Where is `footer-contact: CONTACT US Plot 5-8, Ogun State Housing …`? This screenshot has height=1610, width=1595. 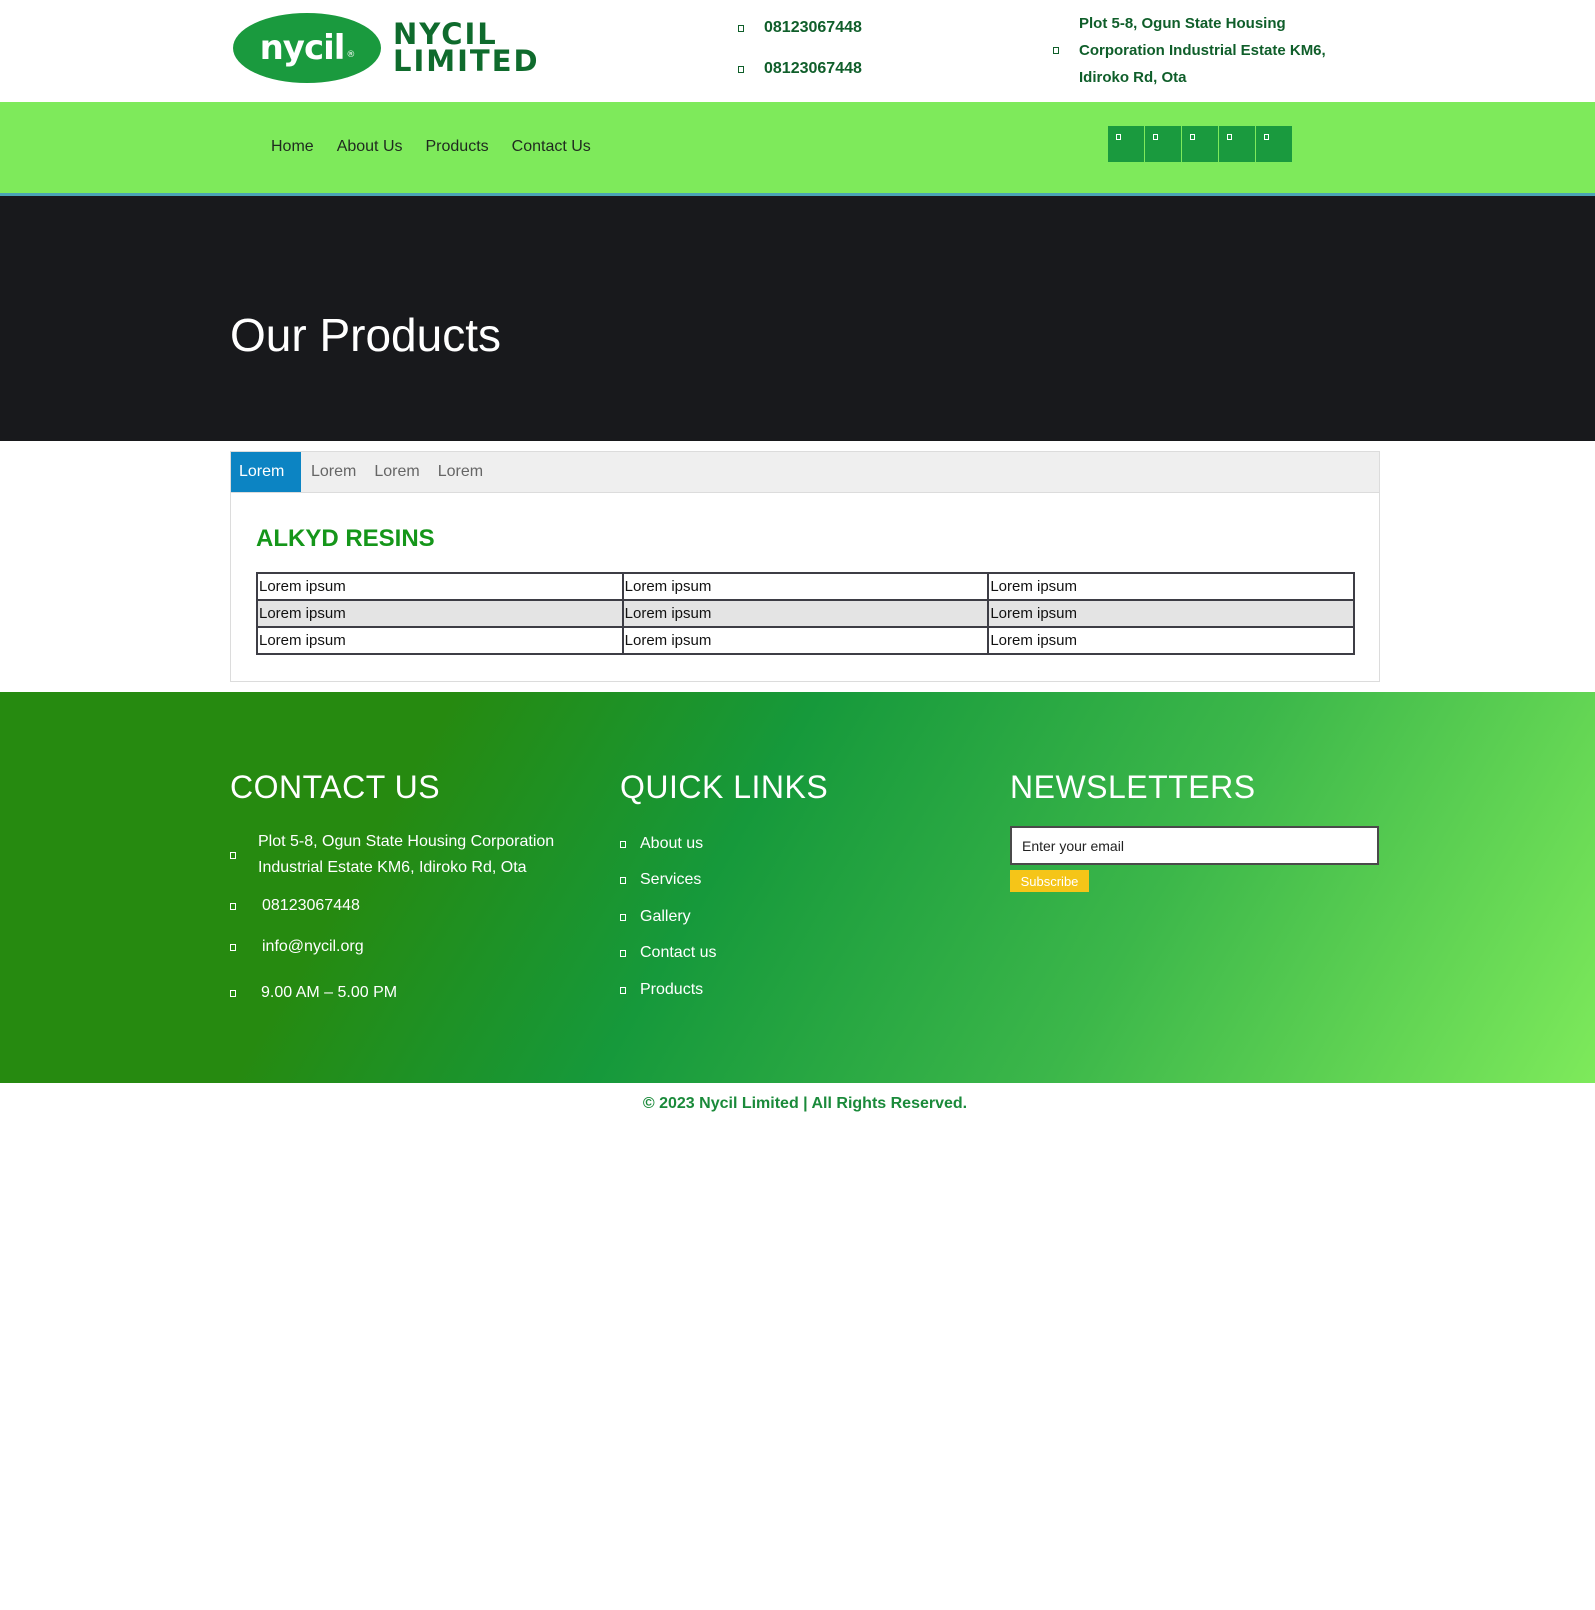
footer-contact: CONTACT US Plot 5-8, Ogun State Housing … is located at coordinates (410, 885).